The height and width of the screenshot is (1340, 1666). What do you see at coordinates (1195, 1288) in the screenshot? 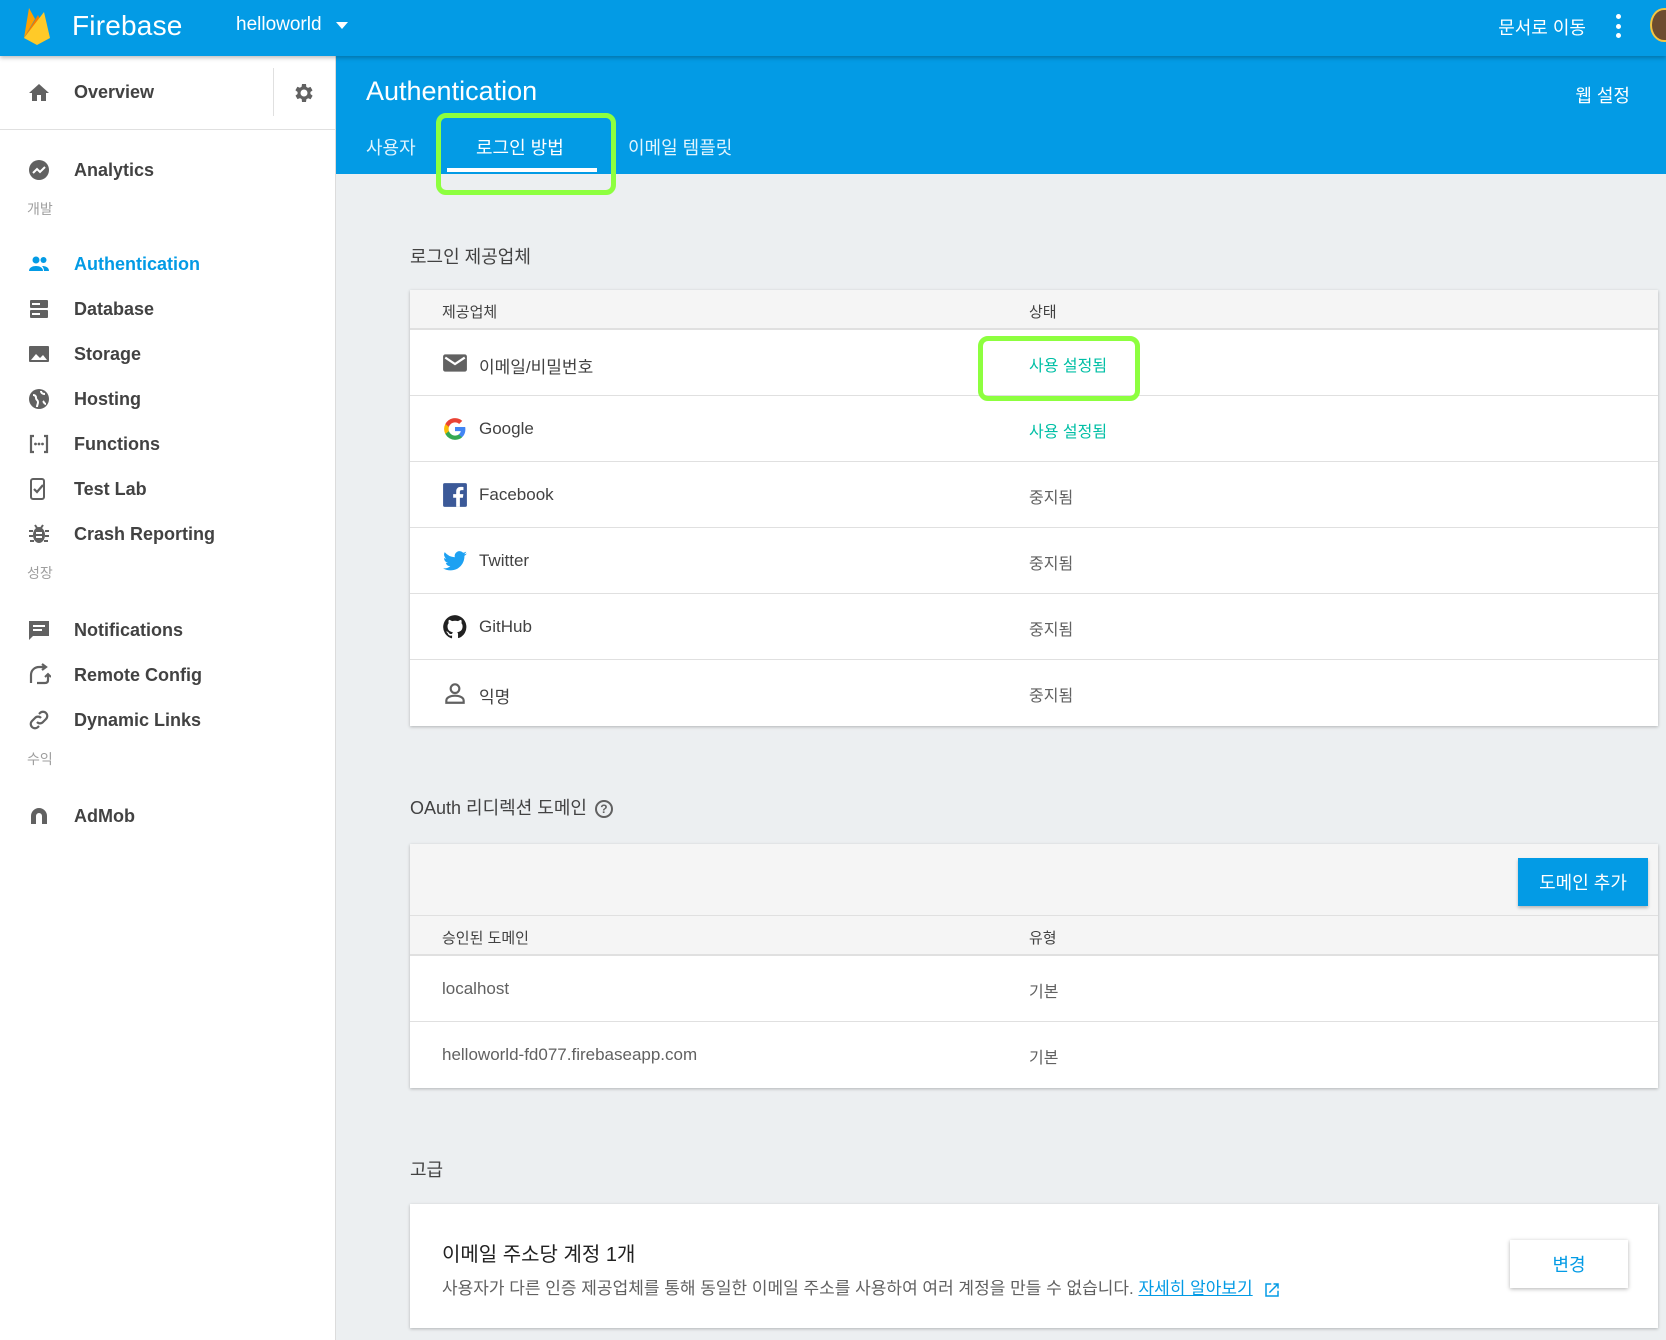
I see `learn-more-link: 자세히 알아보기` at bounding box center [1195, 1288].